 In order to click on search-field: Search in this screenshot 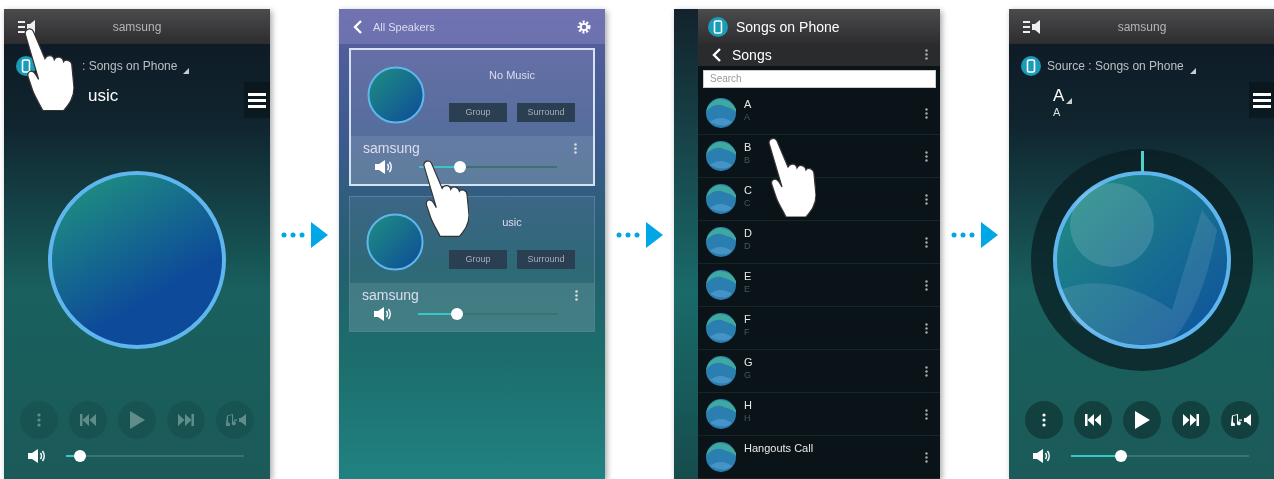, I will do `click(819, 78)`.